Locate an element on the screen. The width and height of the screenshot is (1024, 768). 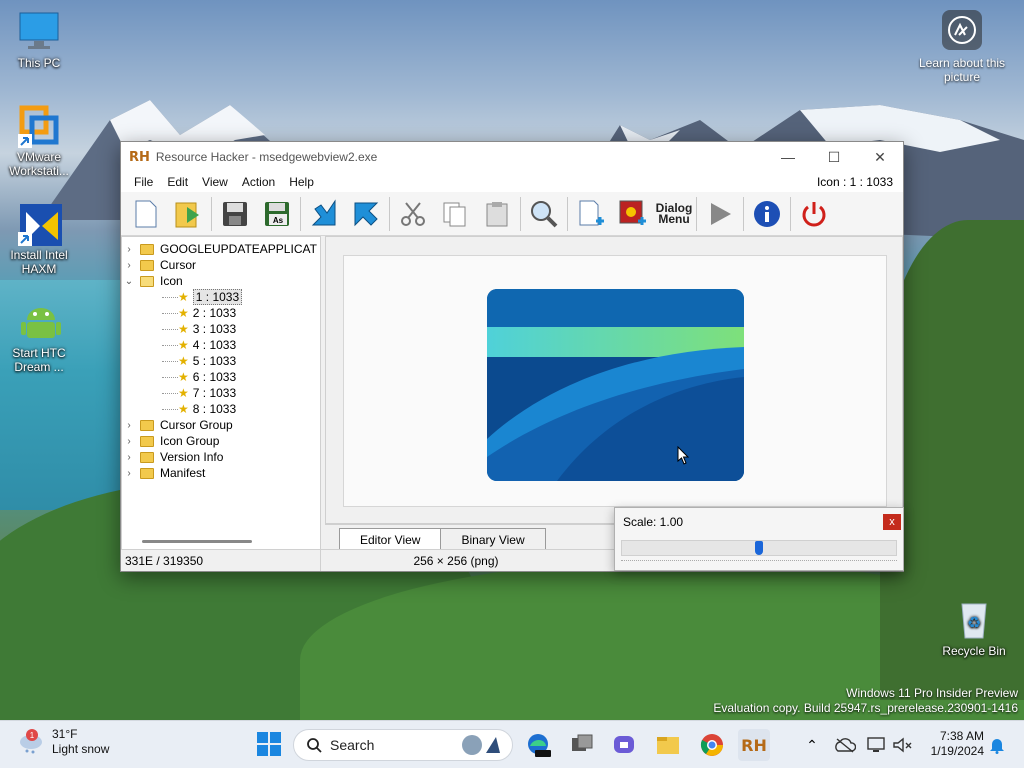
new-button is located at coordinates (146, 214).